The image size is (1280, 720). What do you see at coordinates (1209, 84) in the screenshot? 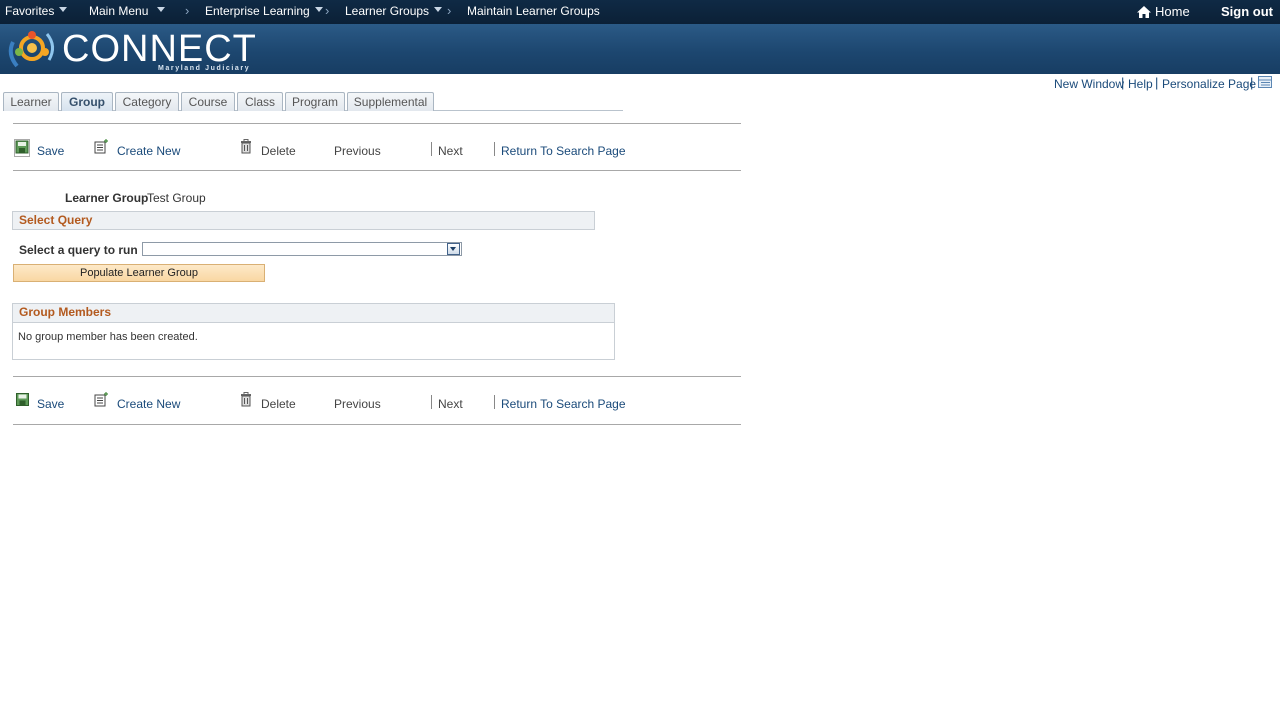
I see `personalize-page-link: Personalize Page` at bounding box center [1209, 84].